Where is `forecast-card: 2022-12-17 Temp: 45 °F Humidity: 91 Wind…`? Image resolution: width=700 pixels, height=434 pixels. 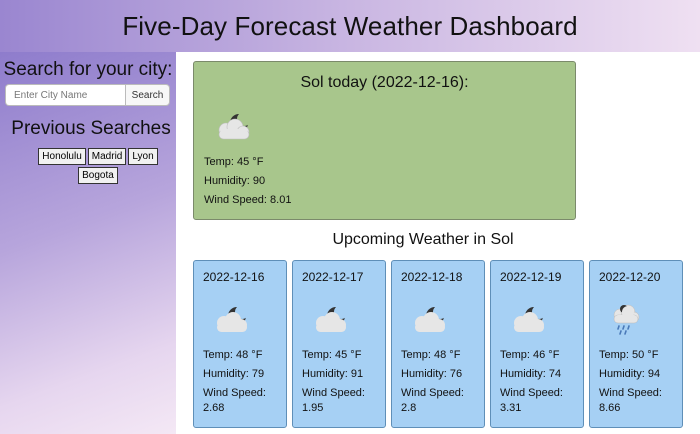 forecast-card: 2022-12-17 Temp: 45 °F Humidity: 91 Wind… is located at coordinates (339, 344).